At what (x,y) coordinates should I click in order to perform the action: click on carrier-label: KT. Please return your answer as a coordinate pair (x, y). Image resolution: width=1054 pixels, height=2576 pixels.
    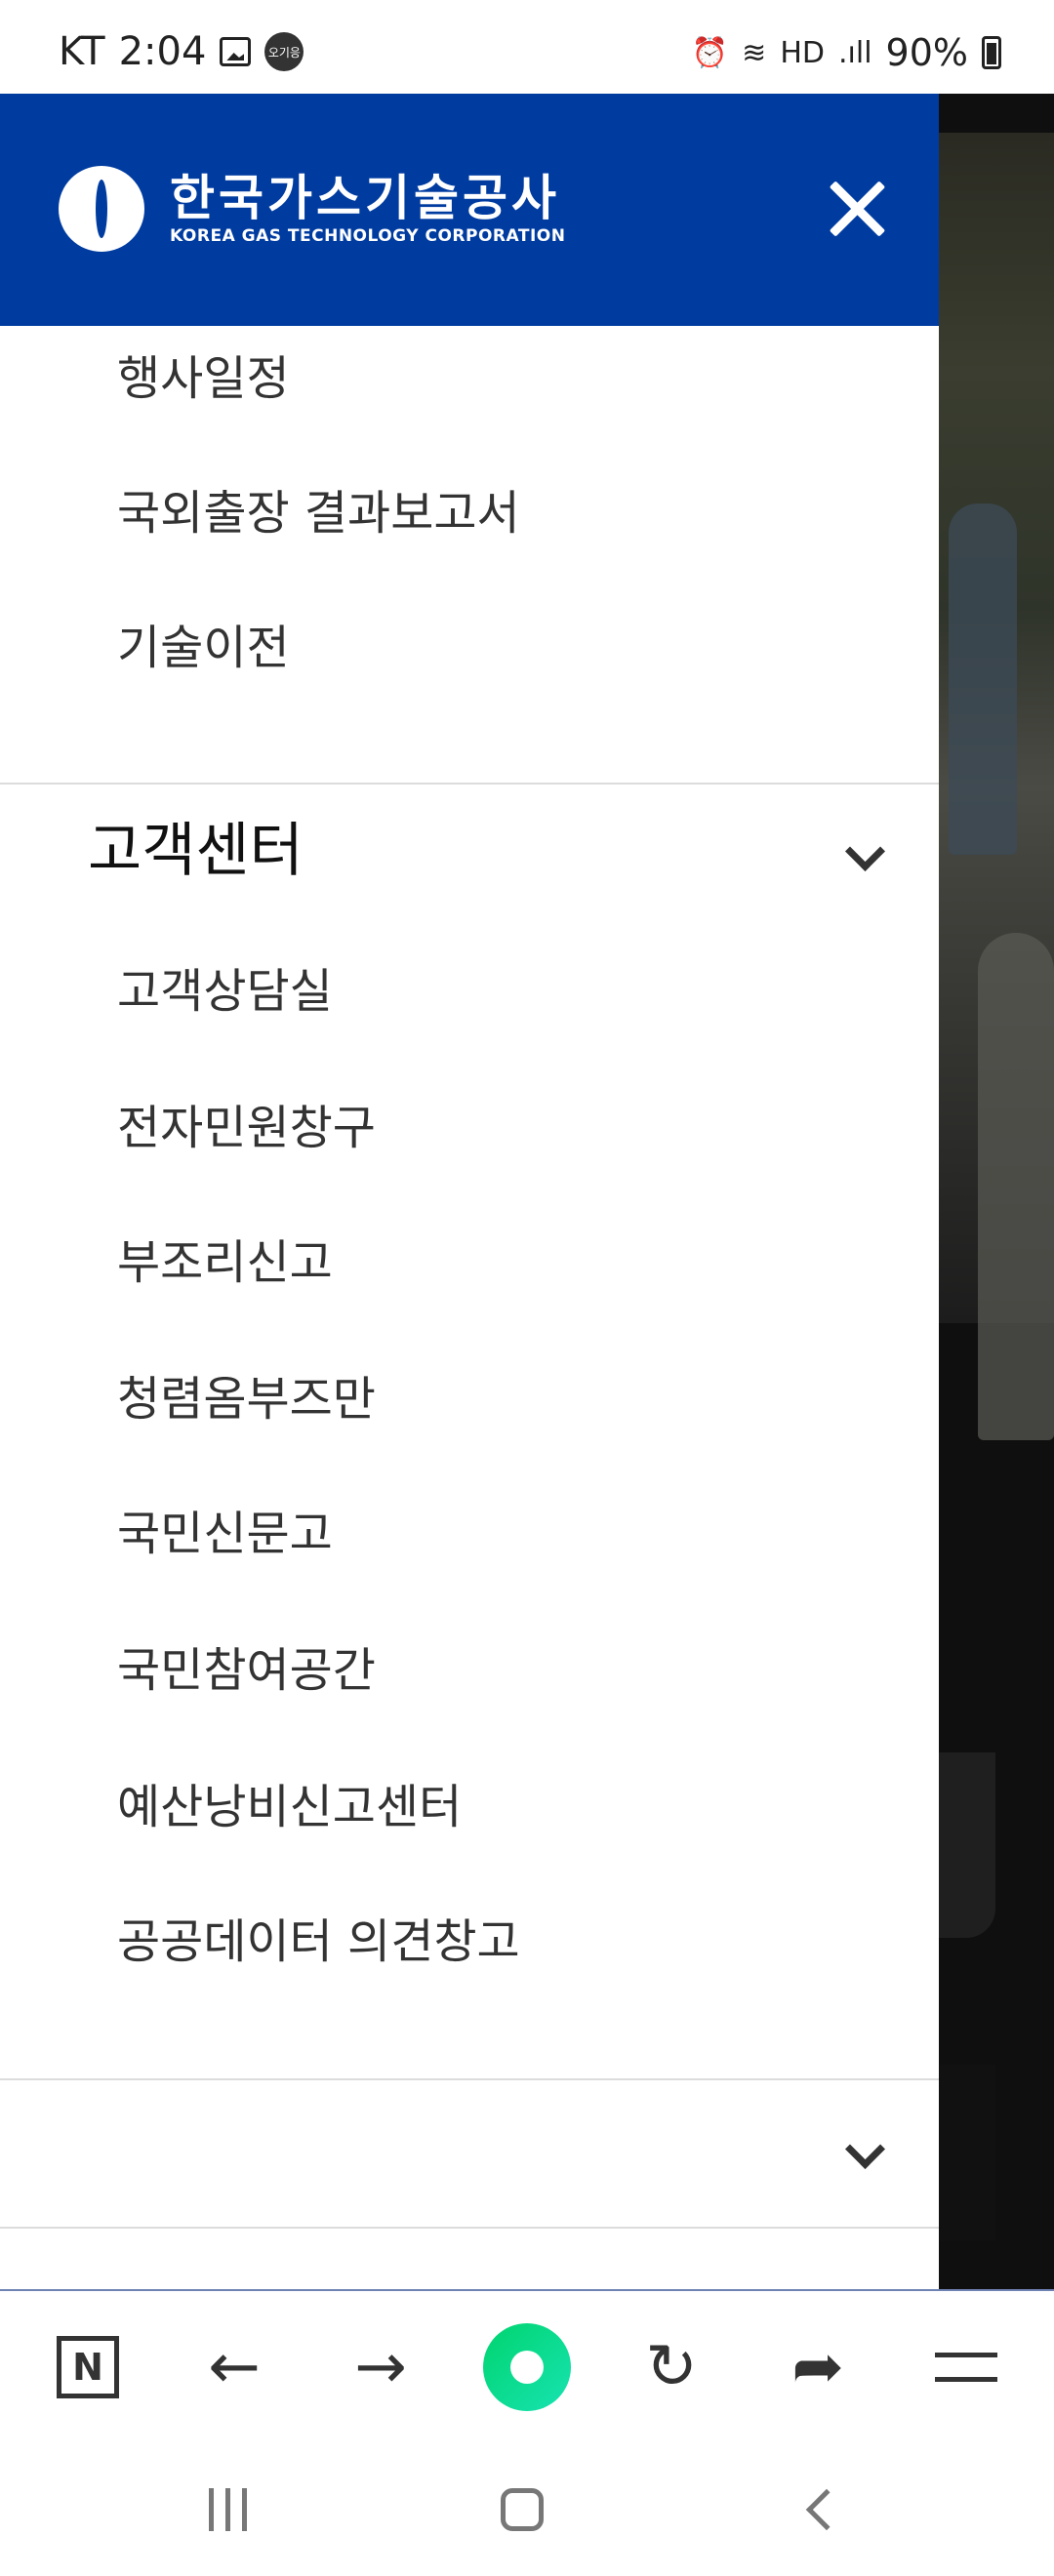
    Looking at the image, I should click on (82, 51).